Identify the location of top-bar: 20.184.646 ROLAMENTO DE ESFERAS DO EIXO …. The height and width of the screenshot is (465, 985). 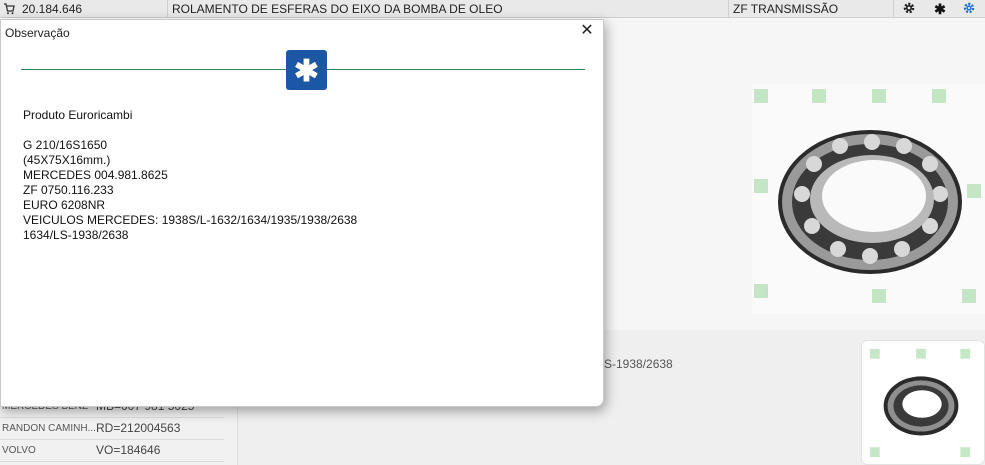
(492, 9).